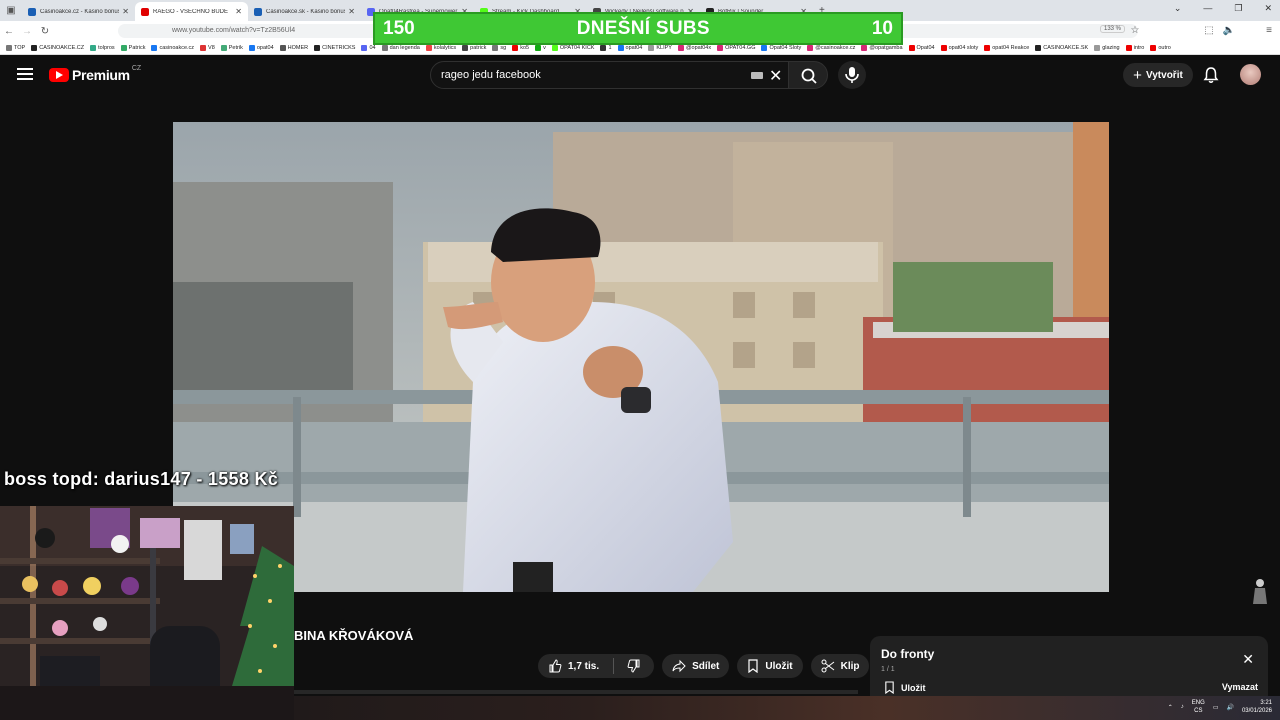 This screenshot has width=1280, height=720. Describe the element at coordinates (15, 47) in the screenshot. I see `bookmark-item: TOP` at that location.